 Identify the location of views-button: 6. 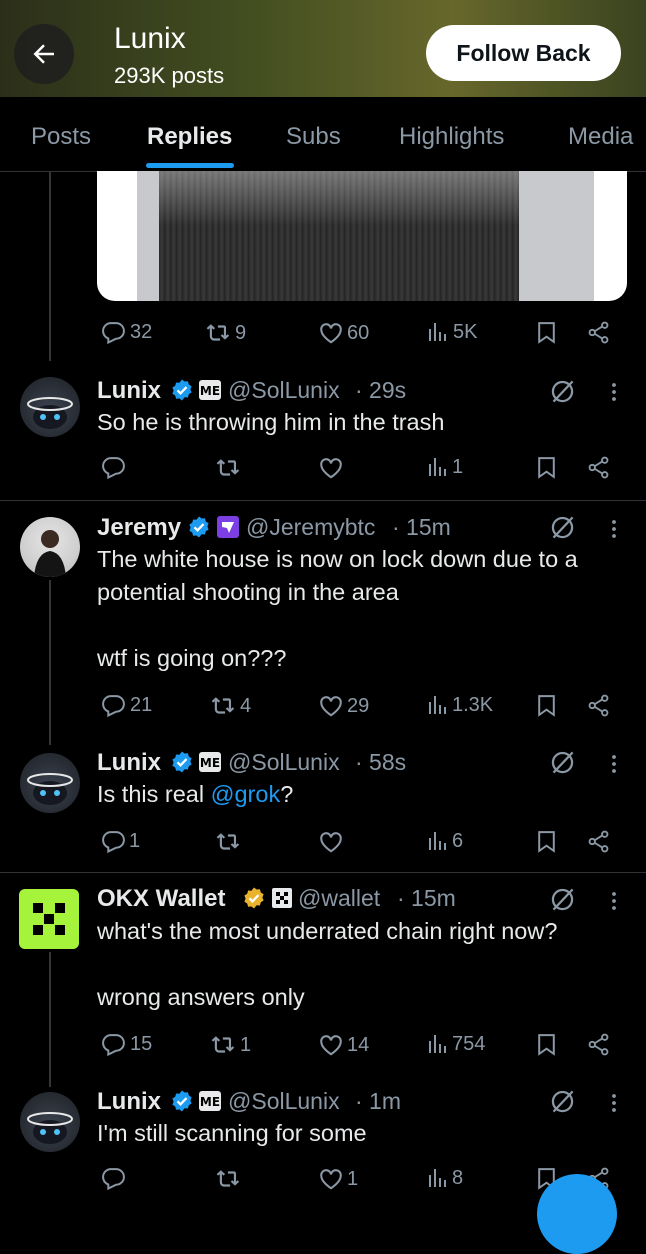
(444, 841).